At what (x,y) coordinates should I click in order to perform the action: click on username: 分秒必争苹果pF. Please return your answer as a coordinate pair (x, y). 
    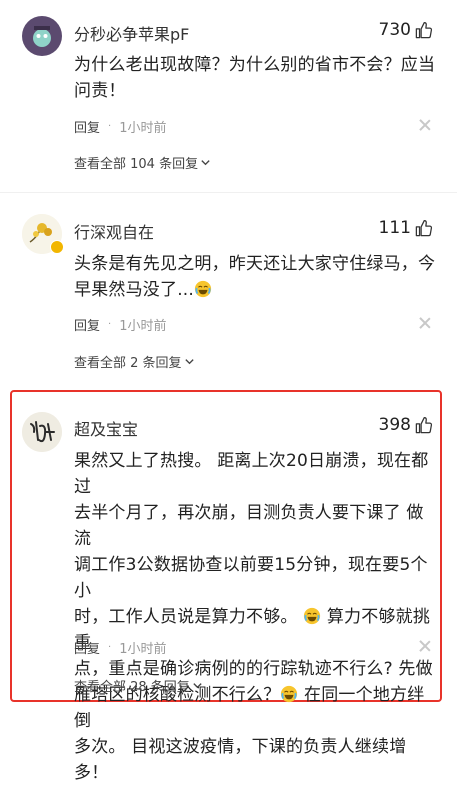
    Looking at the image, I should click on (131, 33).